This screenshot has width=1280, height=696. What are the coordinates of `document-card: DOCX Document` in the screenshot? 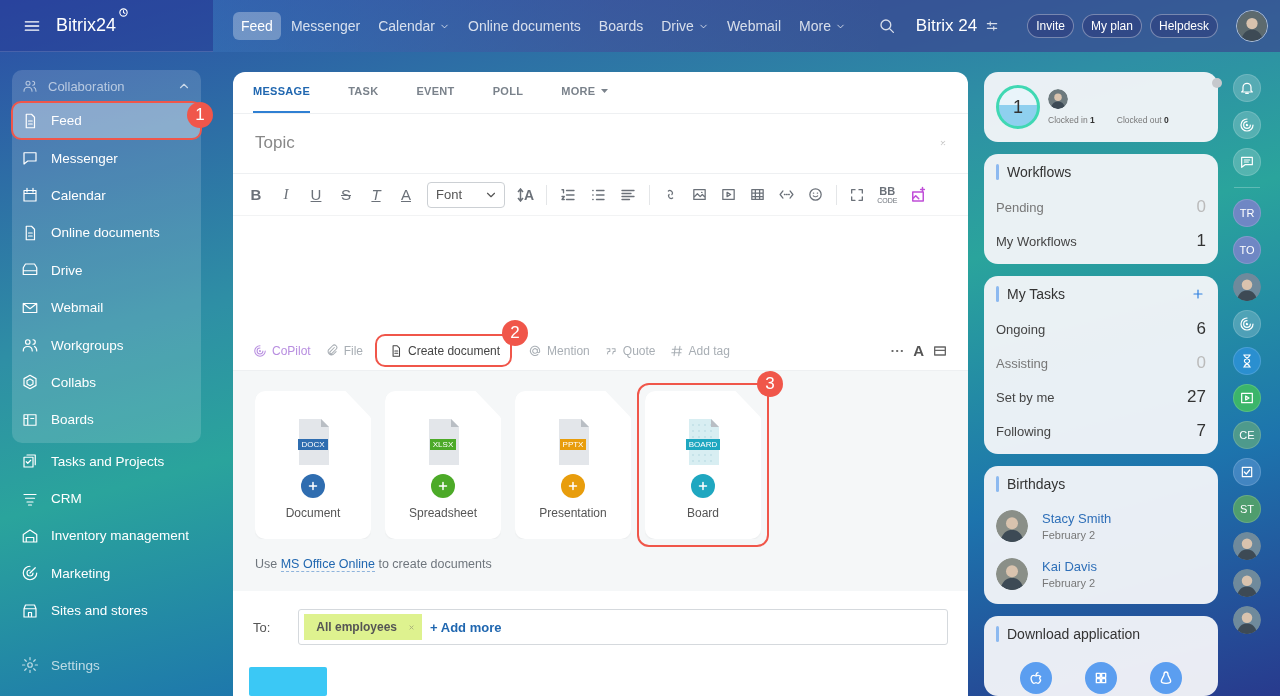 It's located at (313, 465).